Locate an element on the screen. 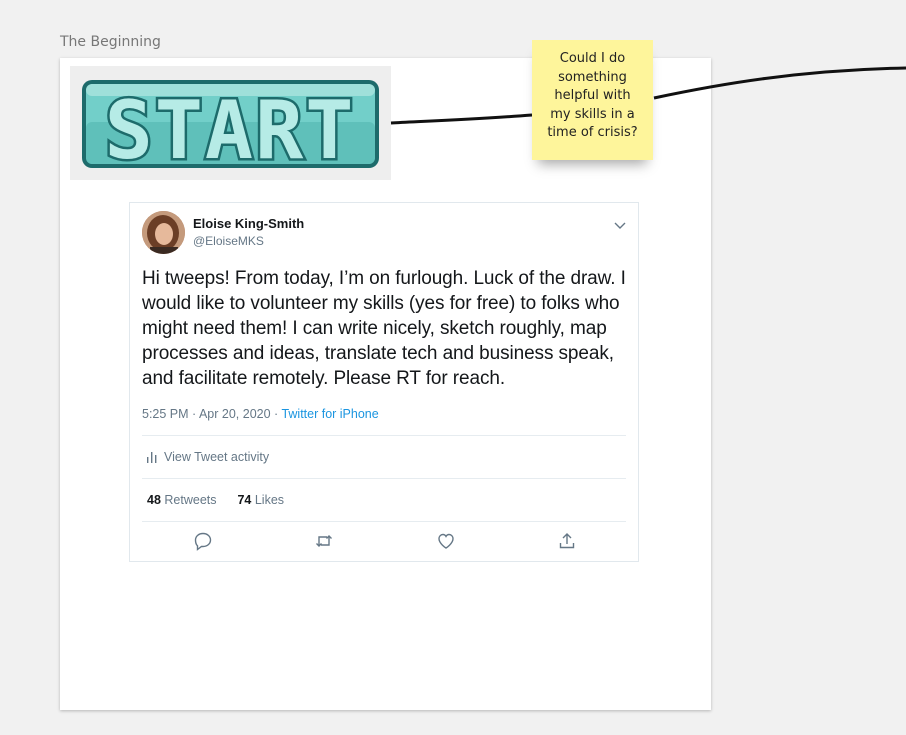  likes-label: Likes is located at coordinates (269, 500).